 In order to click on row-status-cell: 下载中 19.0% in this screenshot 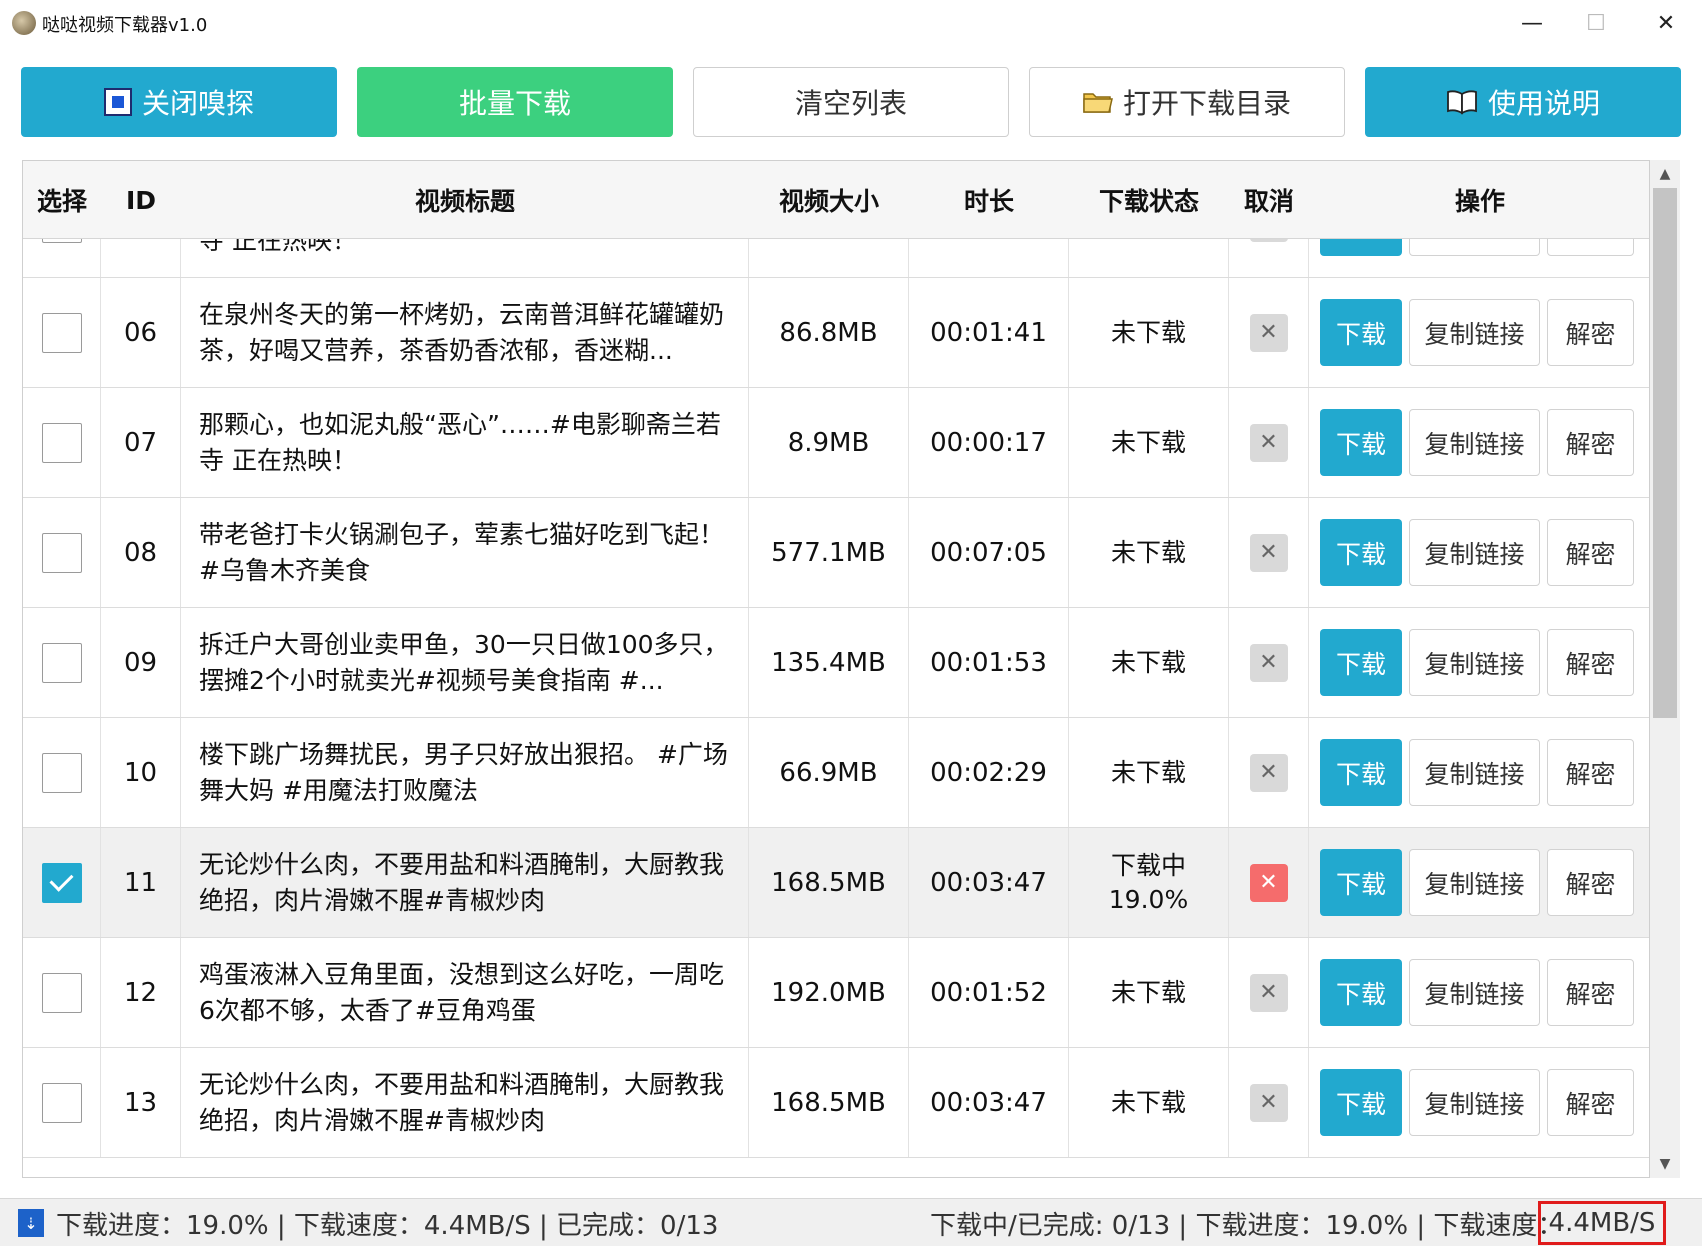, I will do `click(1149, 882)`.